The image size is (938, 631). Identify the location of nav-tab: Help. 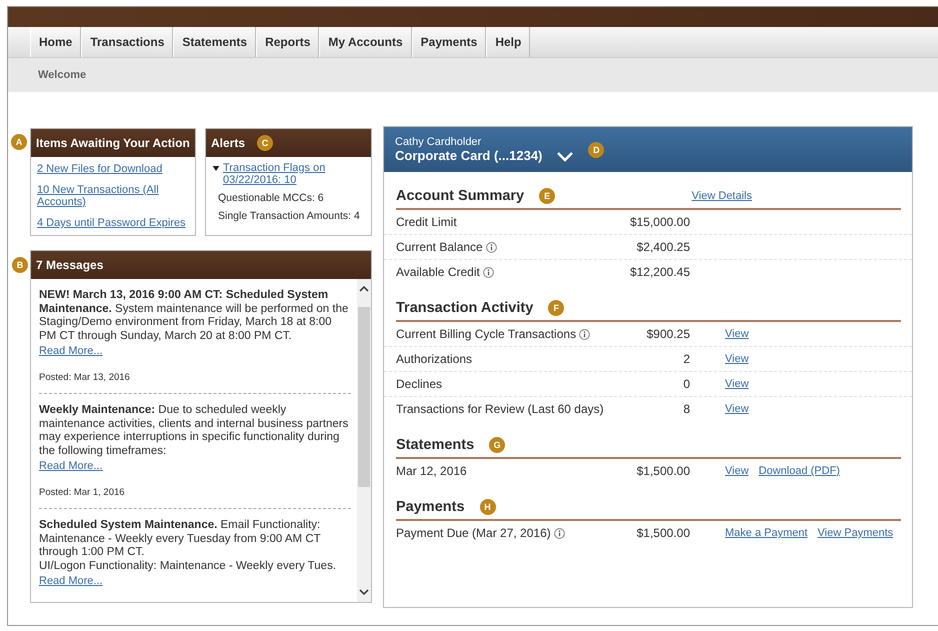
(508, 42).